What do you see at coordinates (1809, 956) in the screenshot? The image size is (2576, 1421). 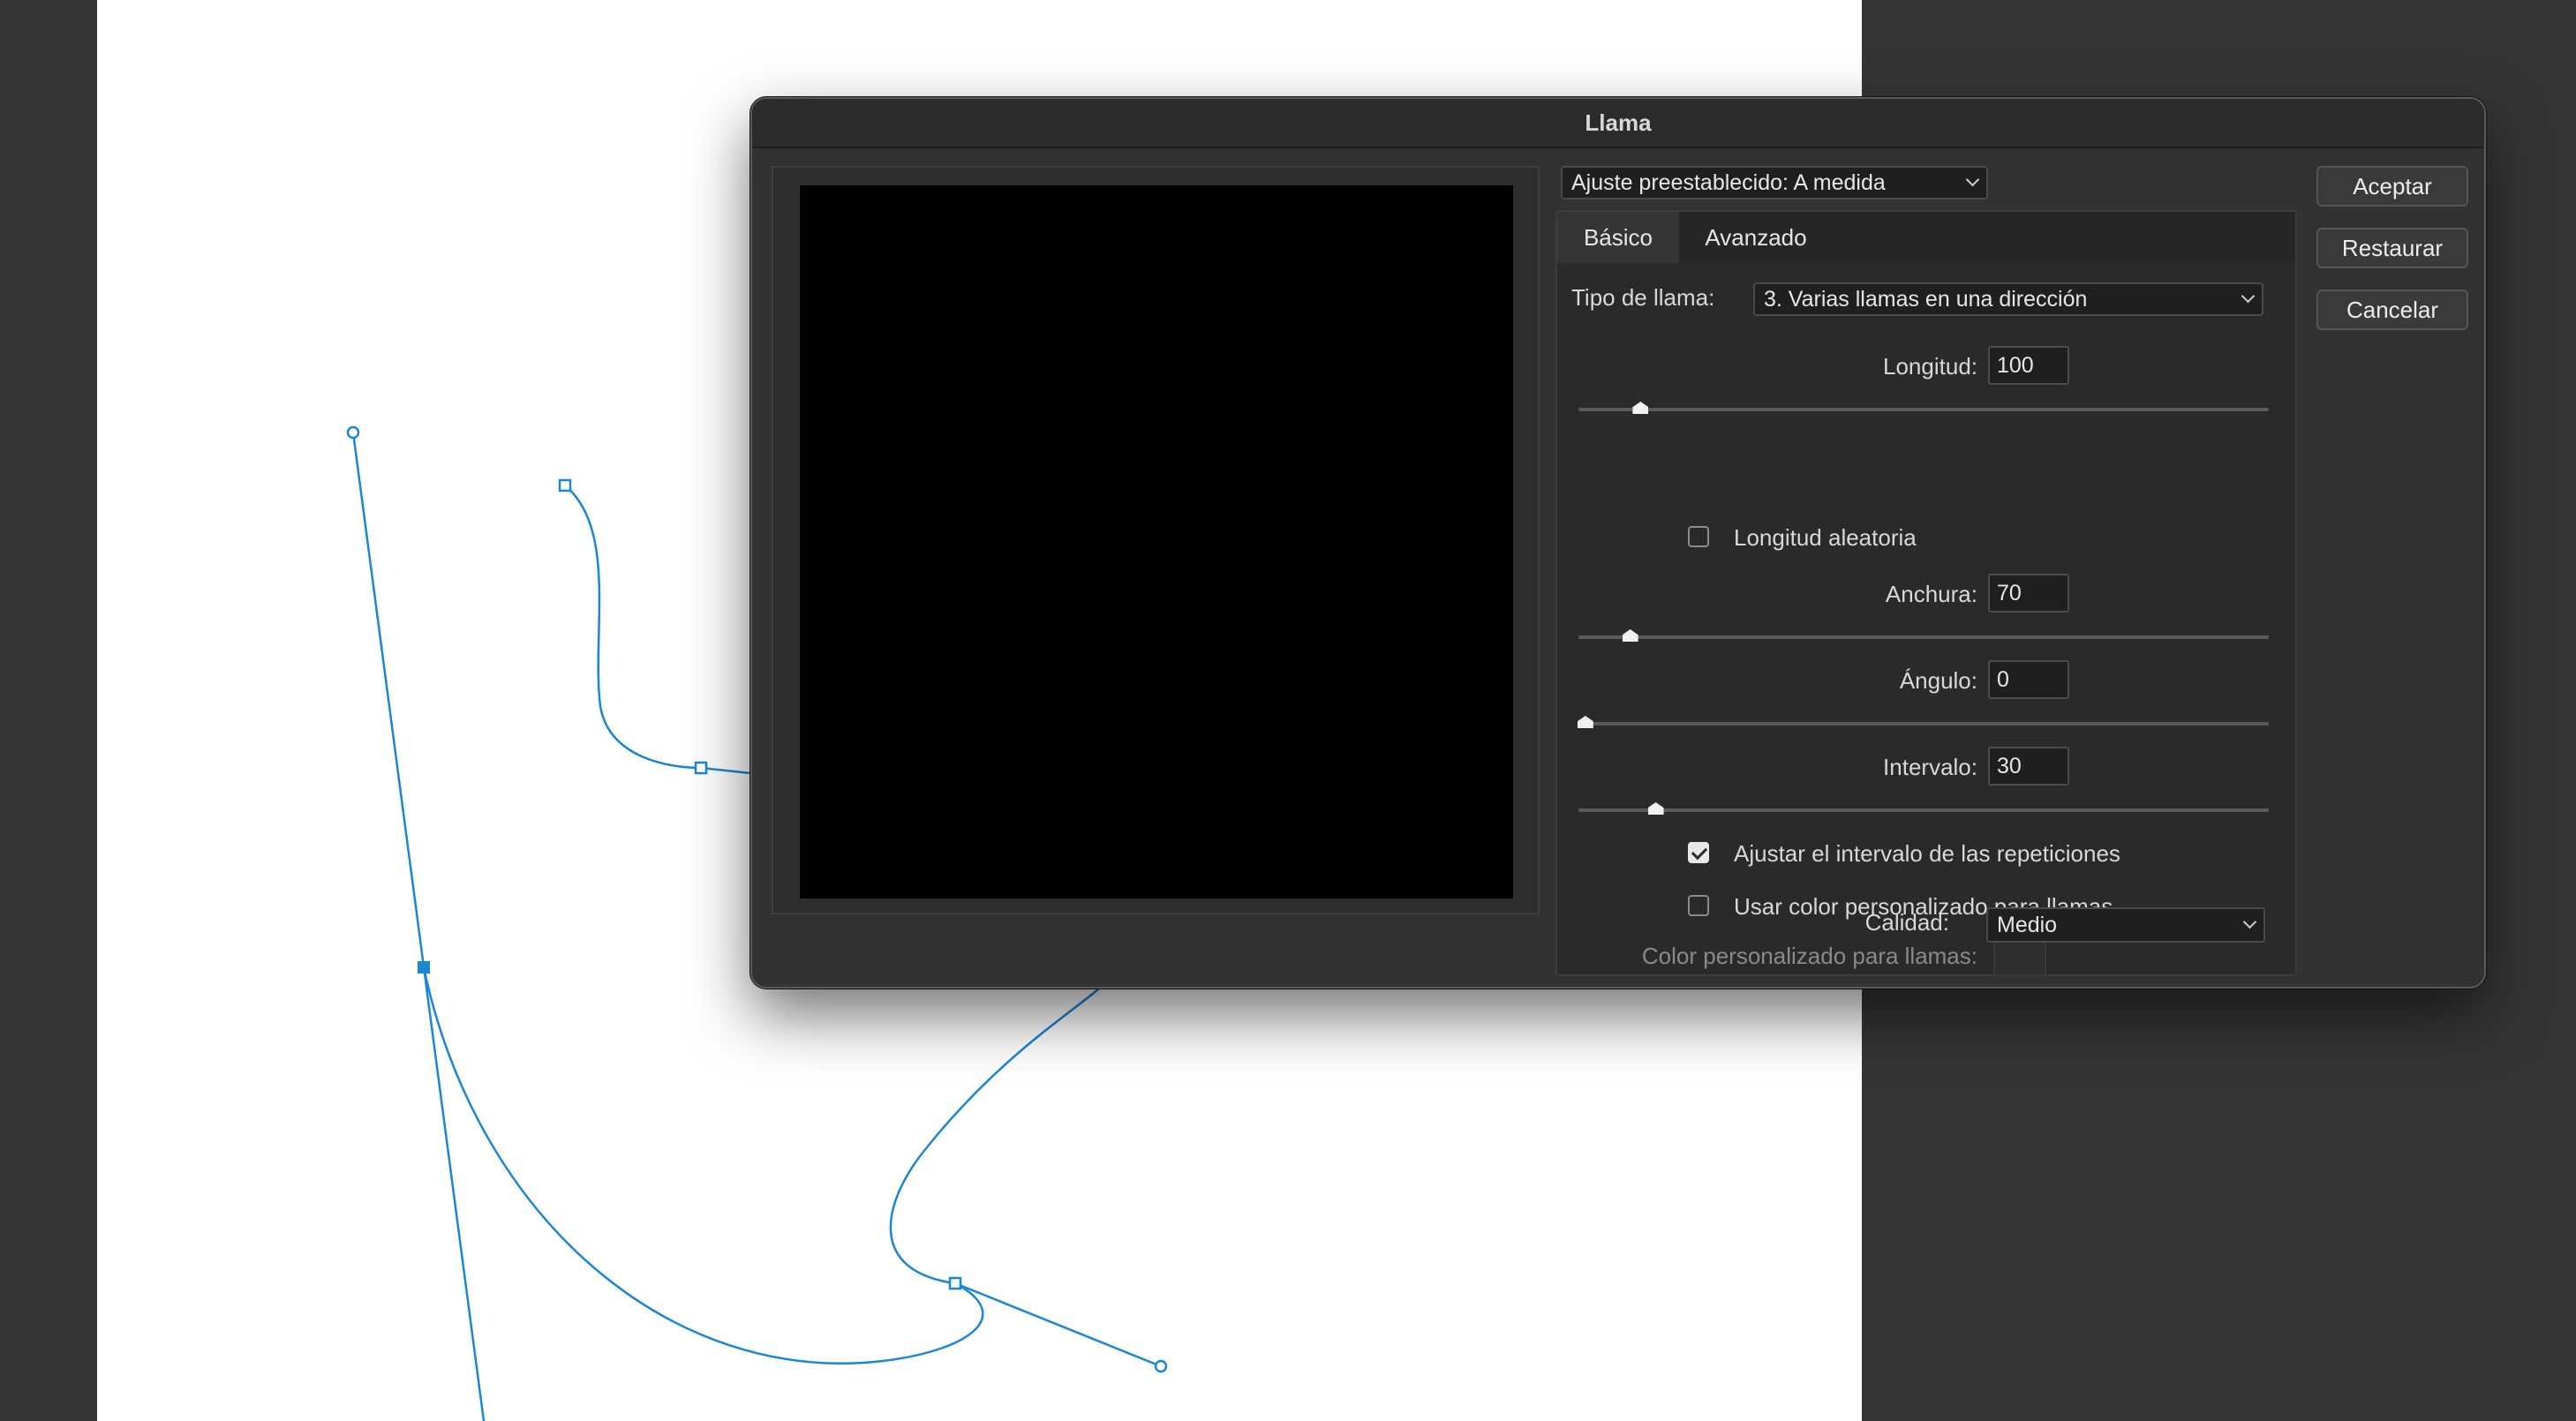 I see `custom-color-field-label: Color personalizado para llamas:` at bounding box center [1809, 956].